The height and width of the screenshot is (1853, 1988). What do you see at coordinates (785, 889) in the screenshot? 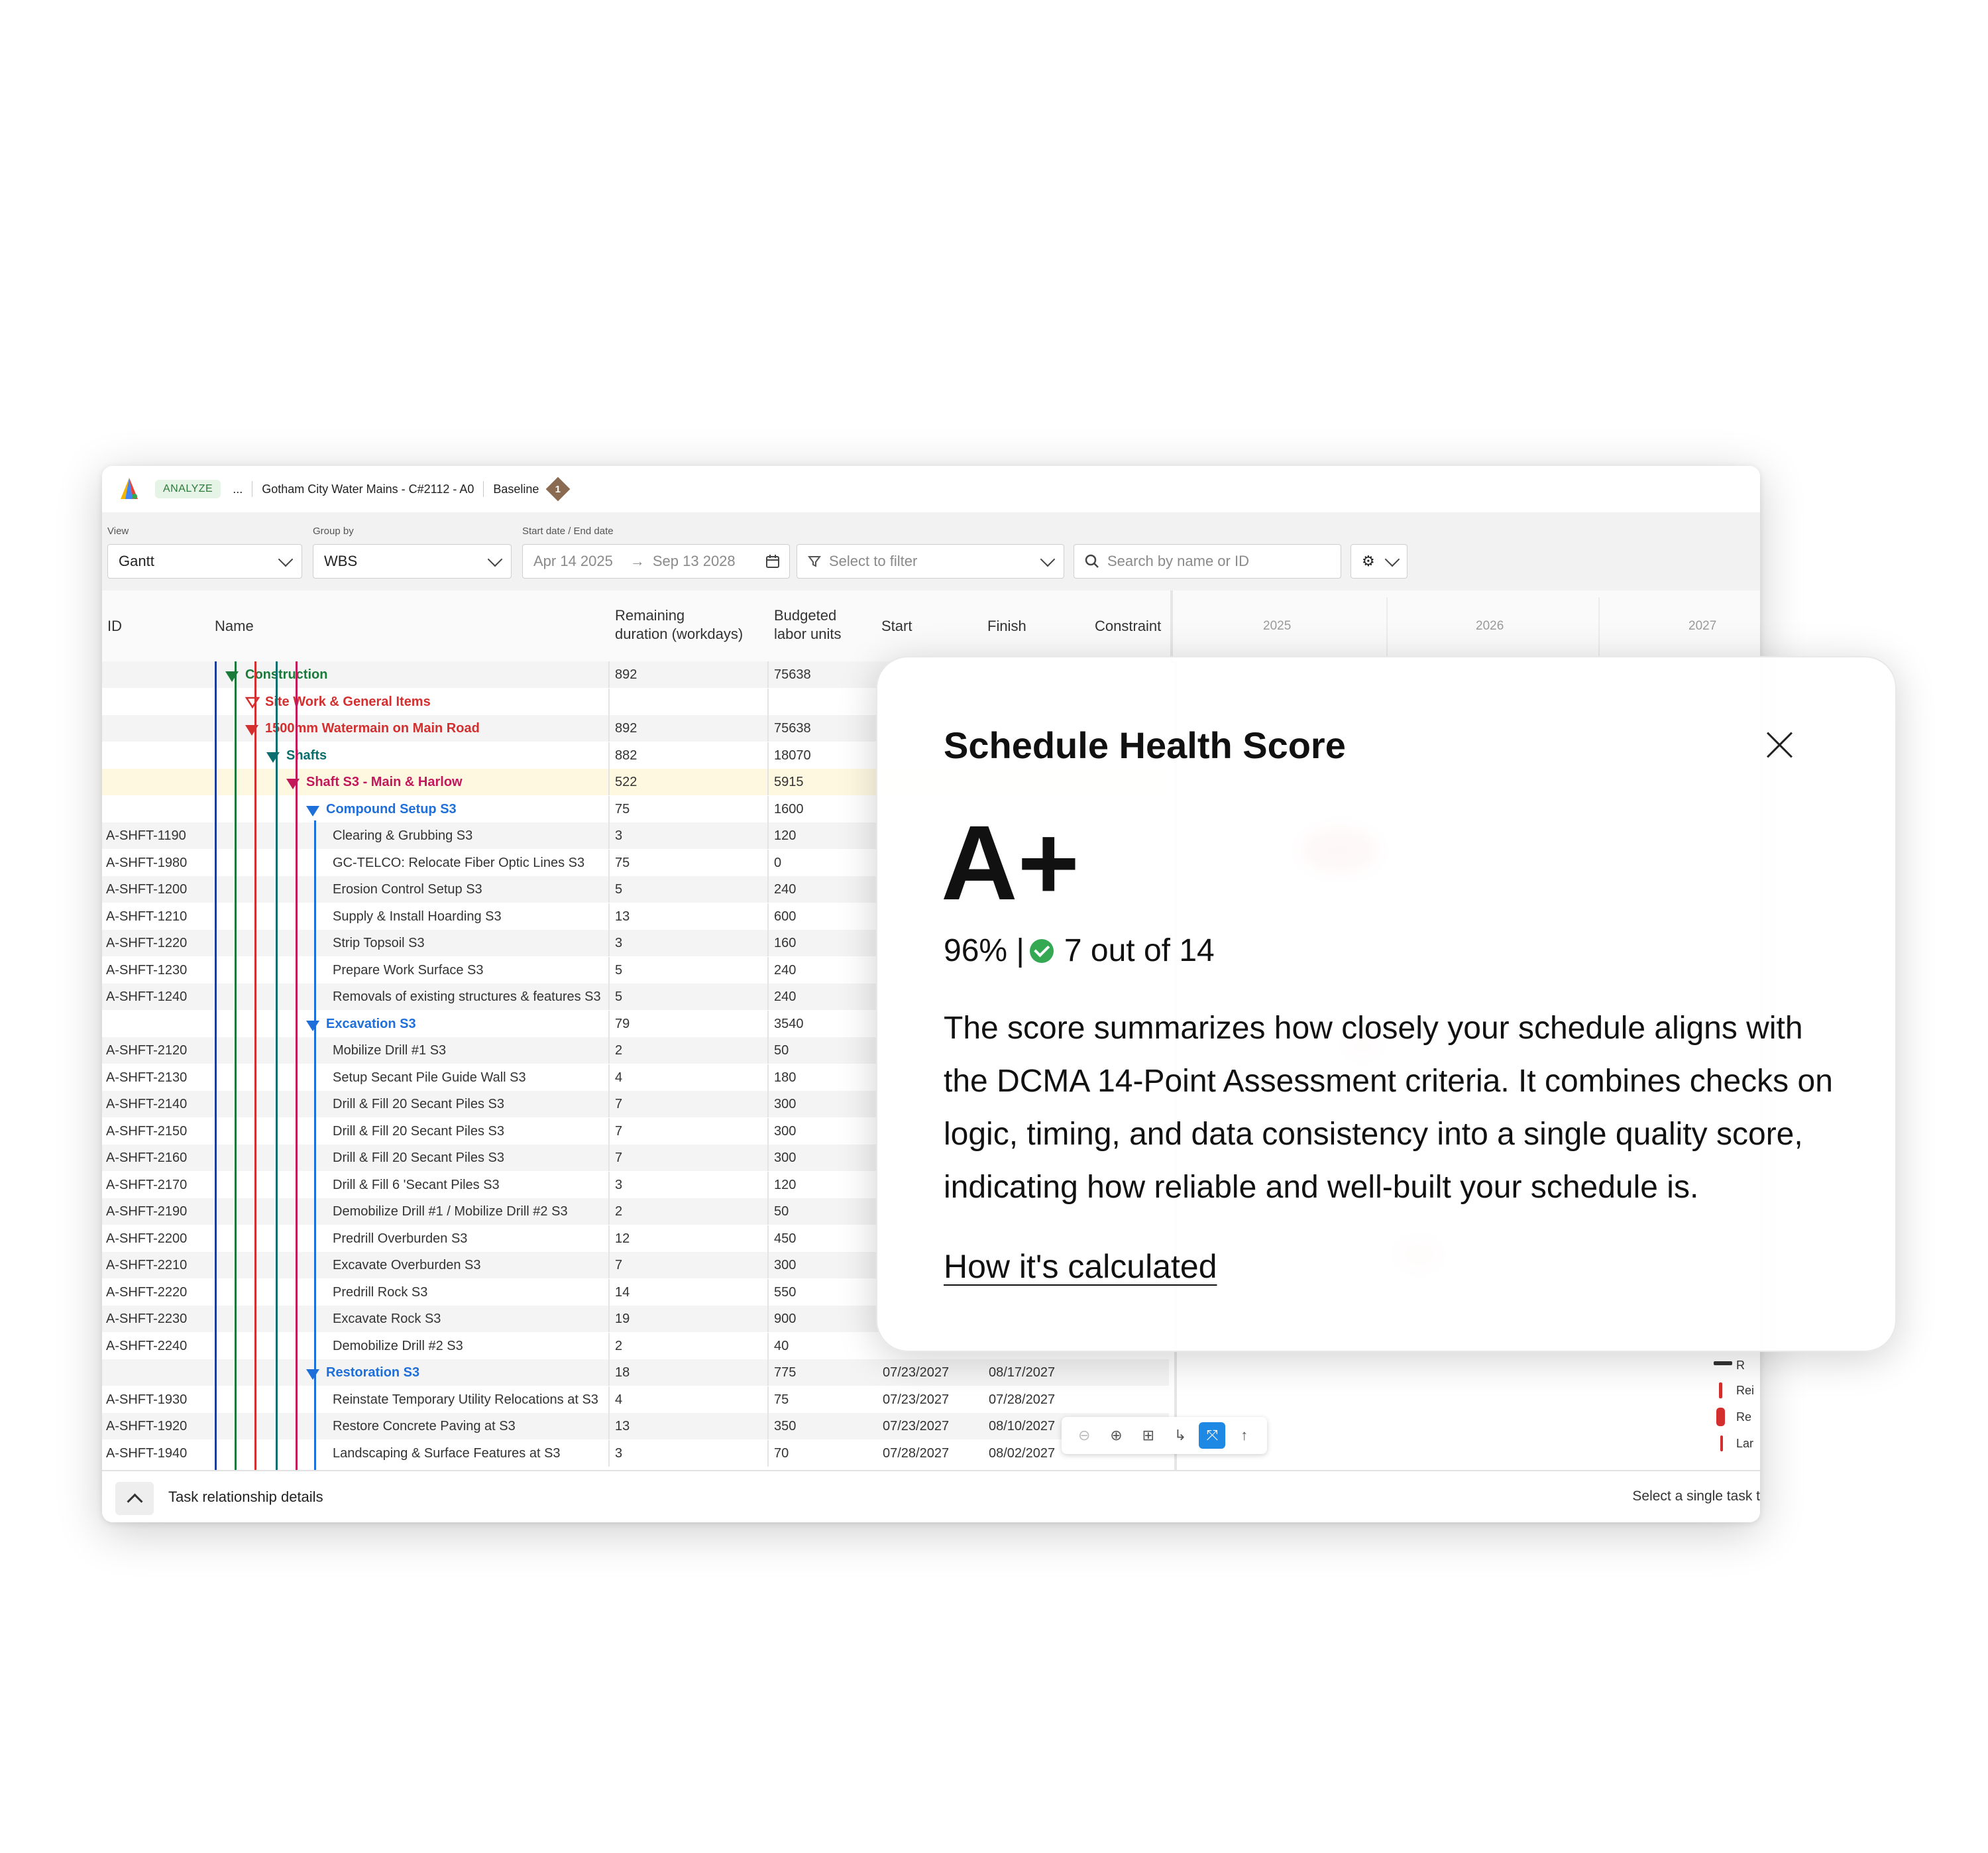
I see `budgeted-units: 240` at bounding box center [785, 889].